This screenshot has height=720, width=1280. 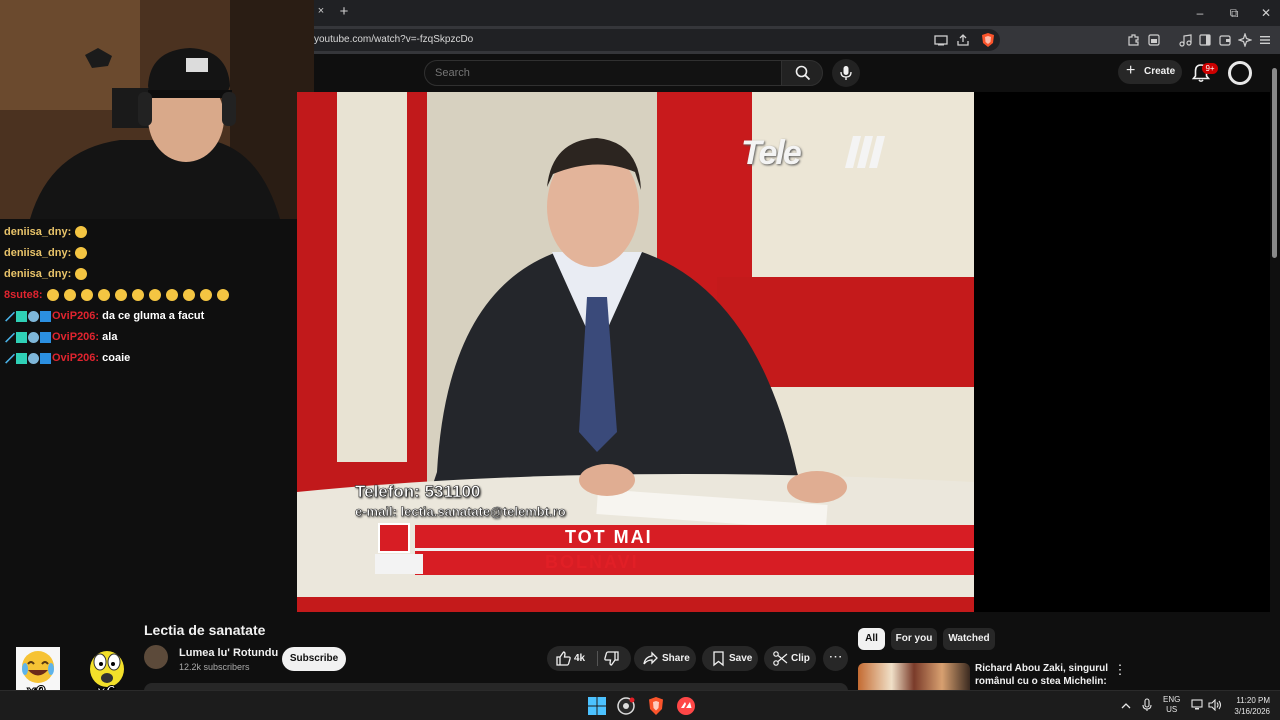 What do you see at coordinates (1265, 40) in the screenshot?
I see `menu-icon` at bounding box center [1265, 40].